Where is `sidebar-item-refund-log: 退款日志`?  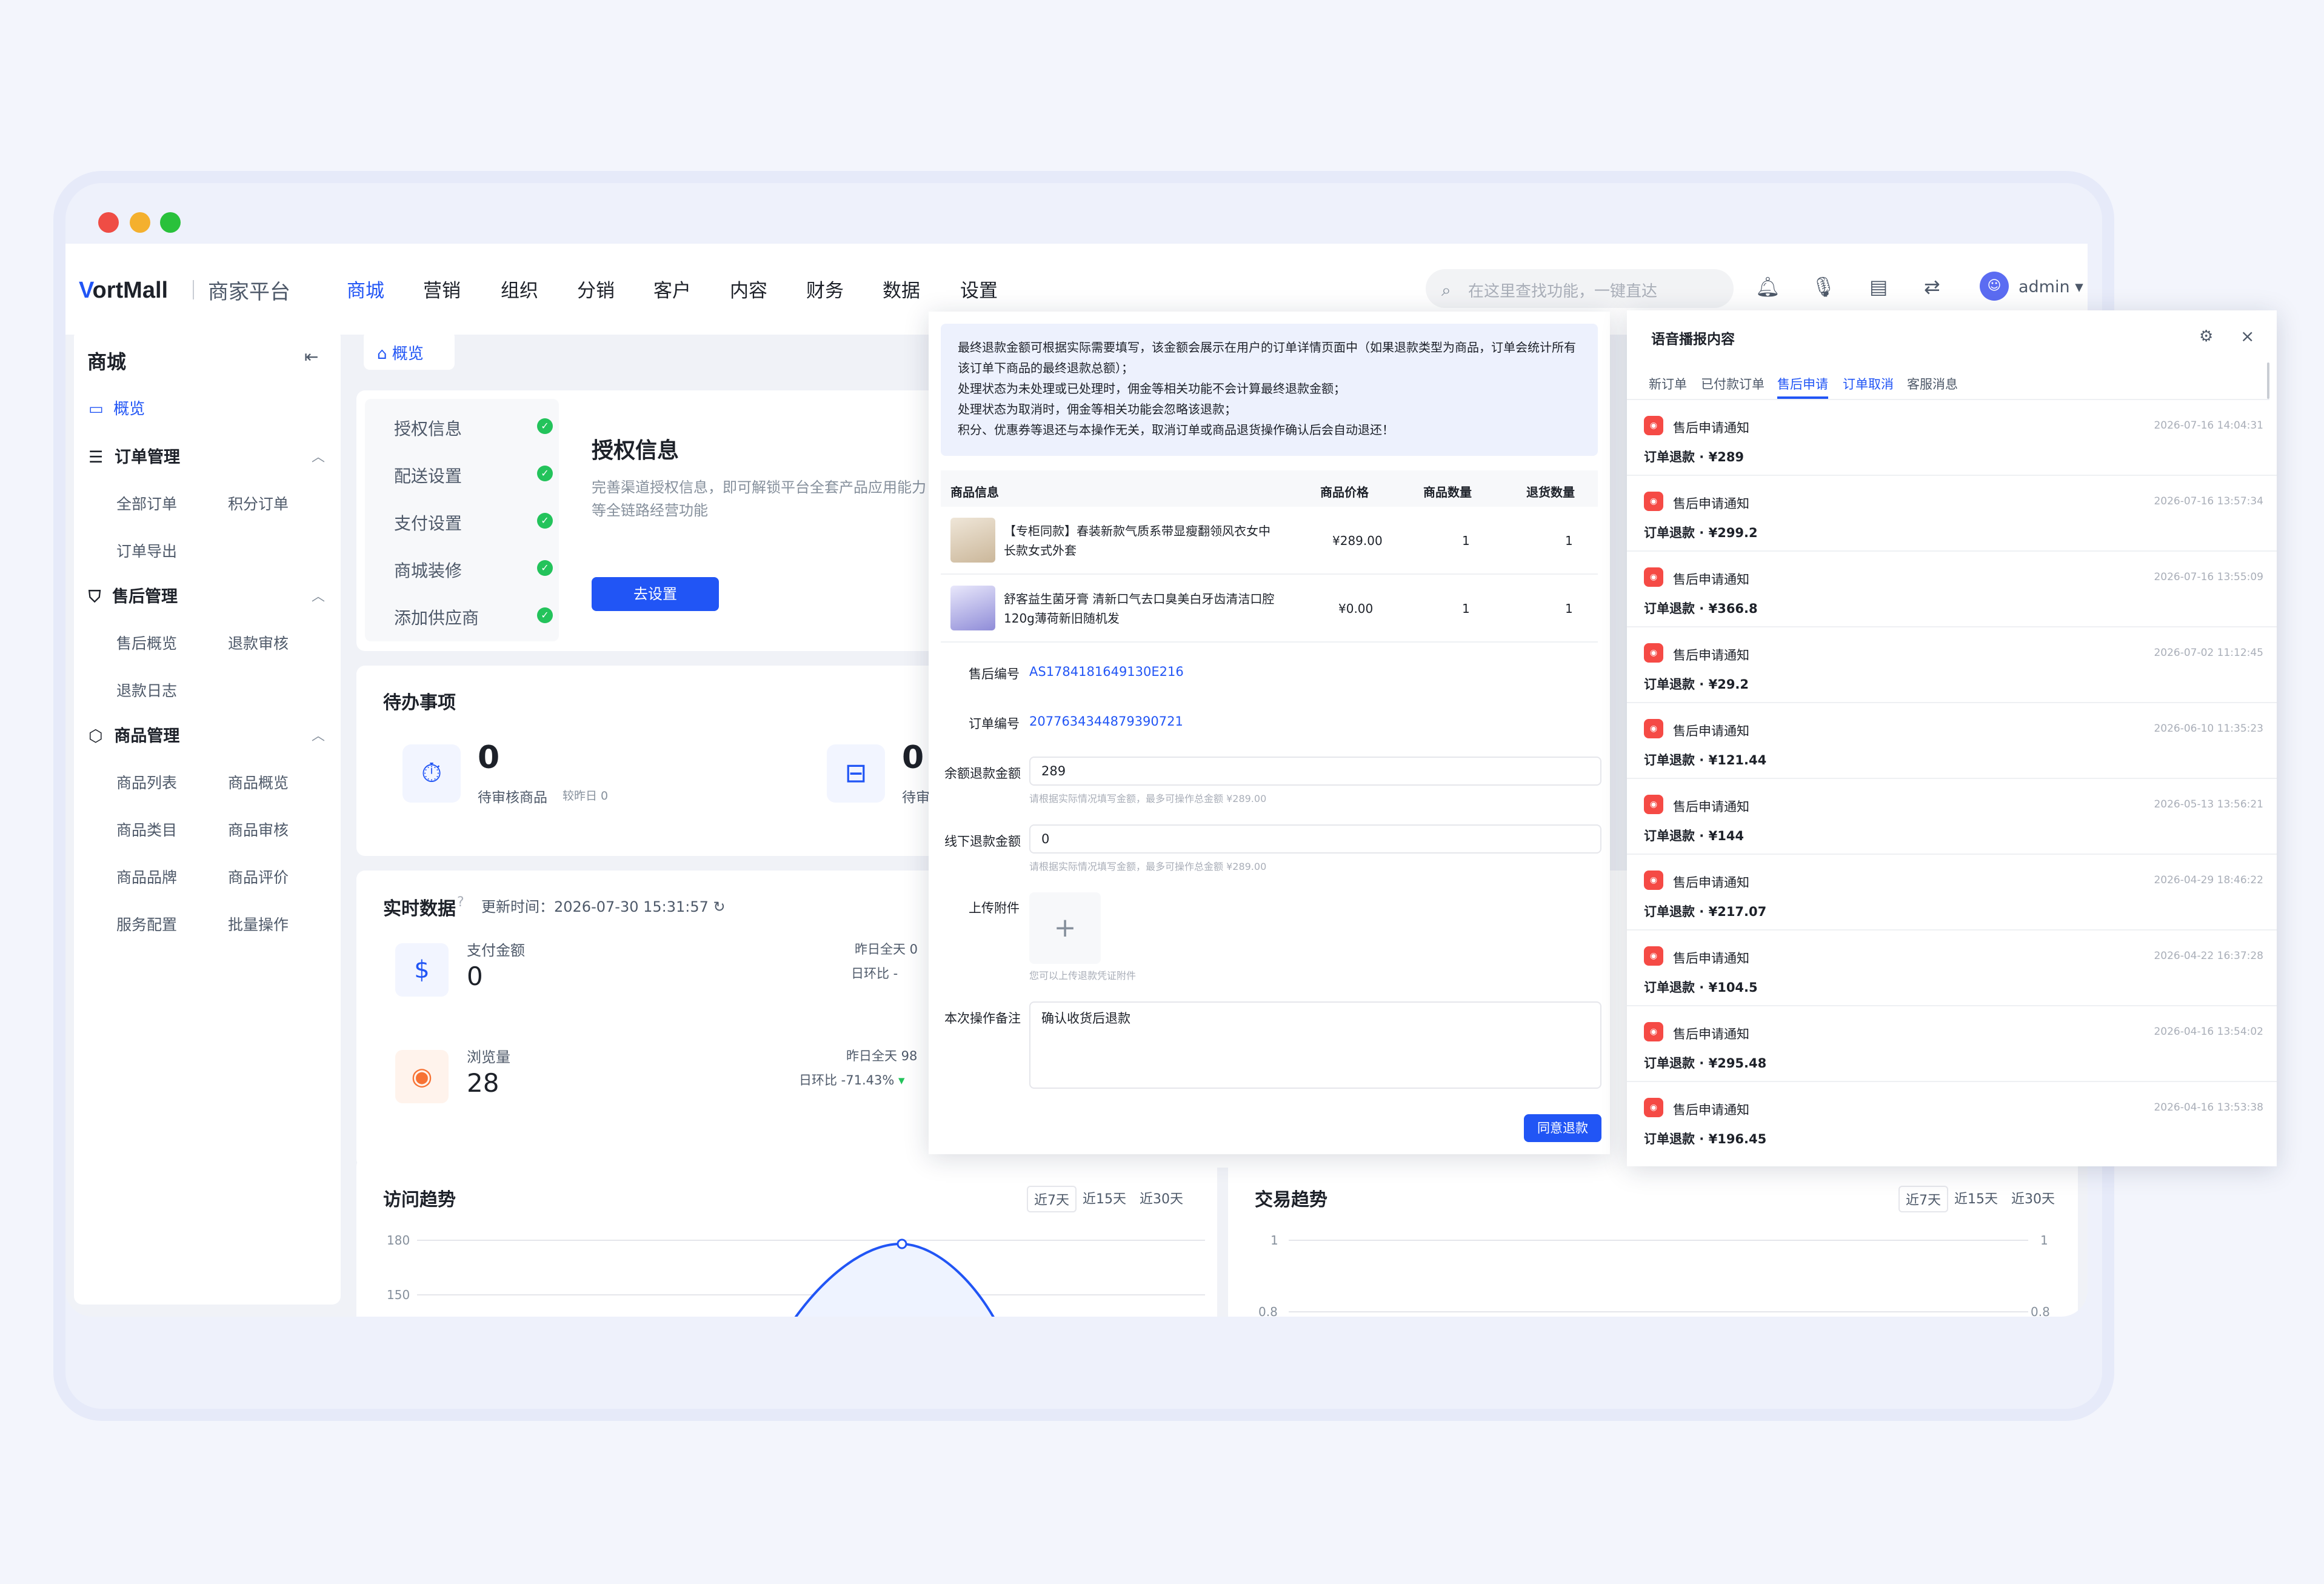 sidebar-item-refund-log: 退款日志 is located at coordinates (146, 690).